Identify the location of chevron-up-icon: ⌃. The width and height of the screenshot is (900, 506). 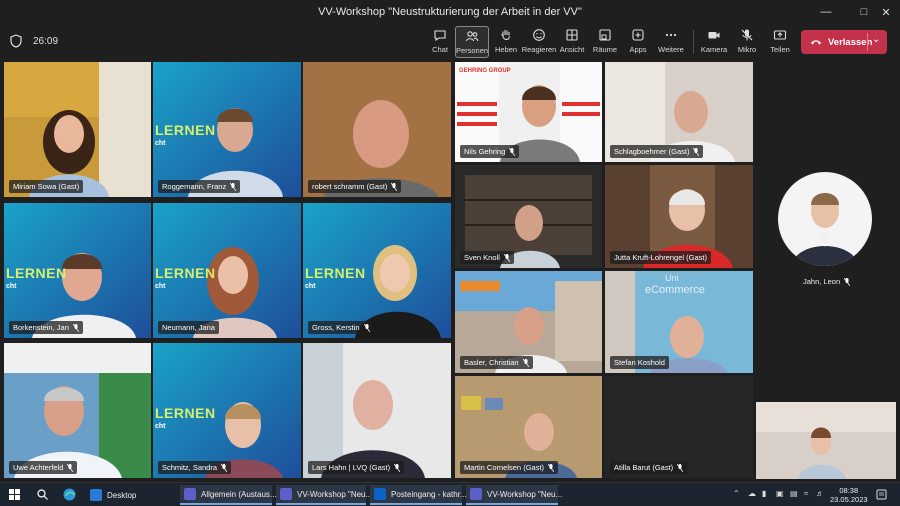
(736, 493).